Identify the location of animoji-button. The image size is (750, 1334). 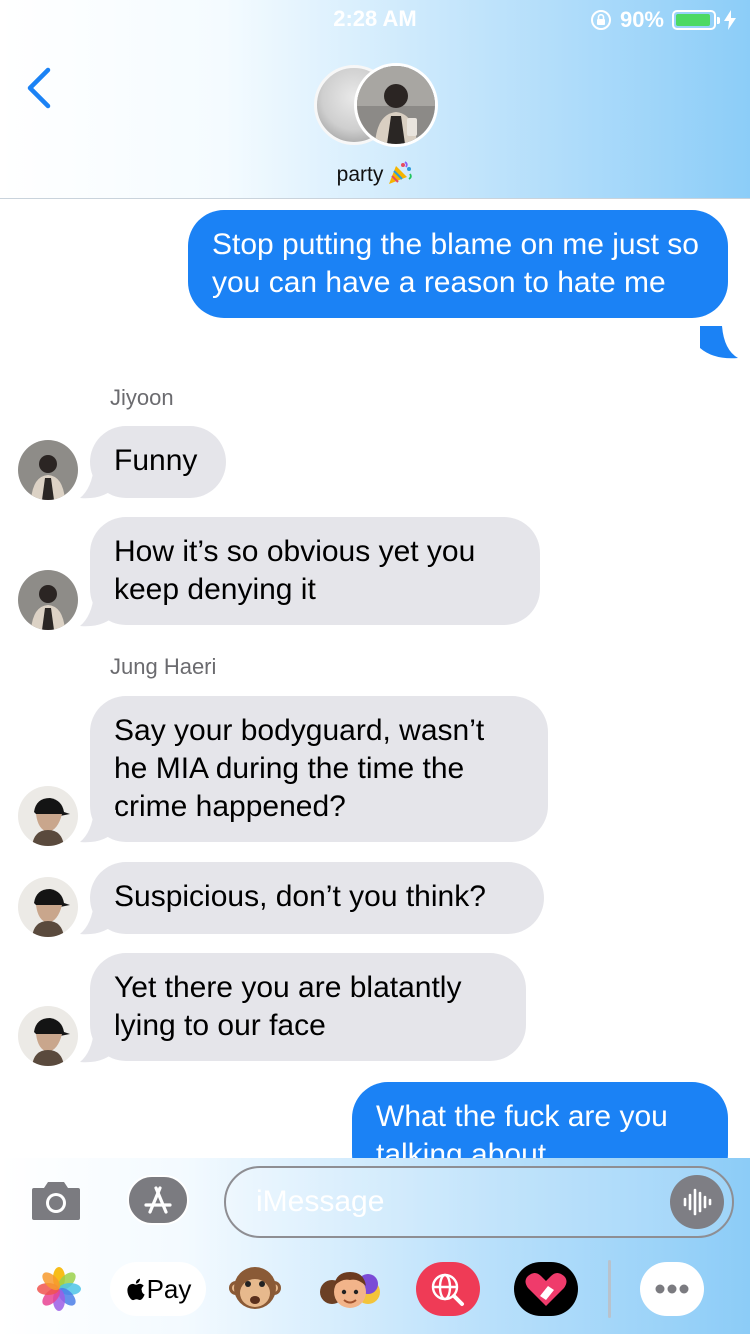
(255, 1289).